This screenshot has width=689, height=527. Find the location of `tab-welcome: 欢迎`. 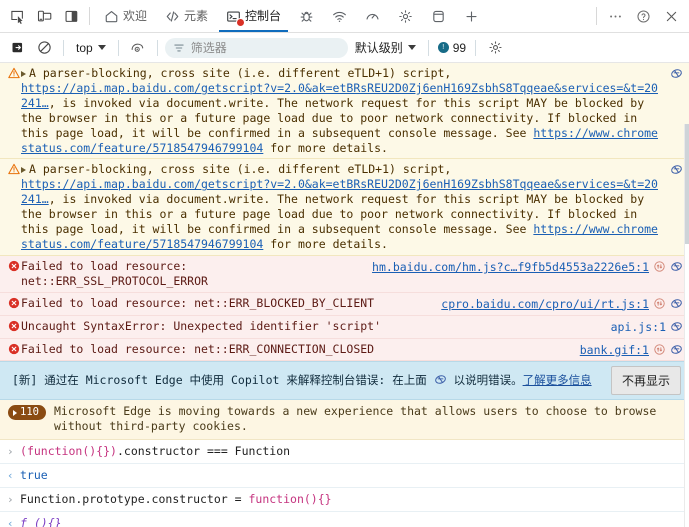

tab-welcome: 欢迎 is located at coordinates (125, 16).